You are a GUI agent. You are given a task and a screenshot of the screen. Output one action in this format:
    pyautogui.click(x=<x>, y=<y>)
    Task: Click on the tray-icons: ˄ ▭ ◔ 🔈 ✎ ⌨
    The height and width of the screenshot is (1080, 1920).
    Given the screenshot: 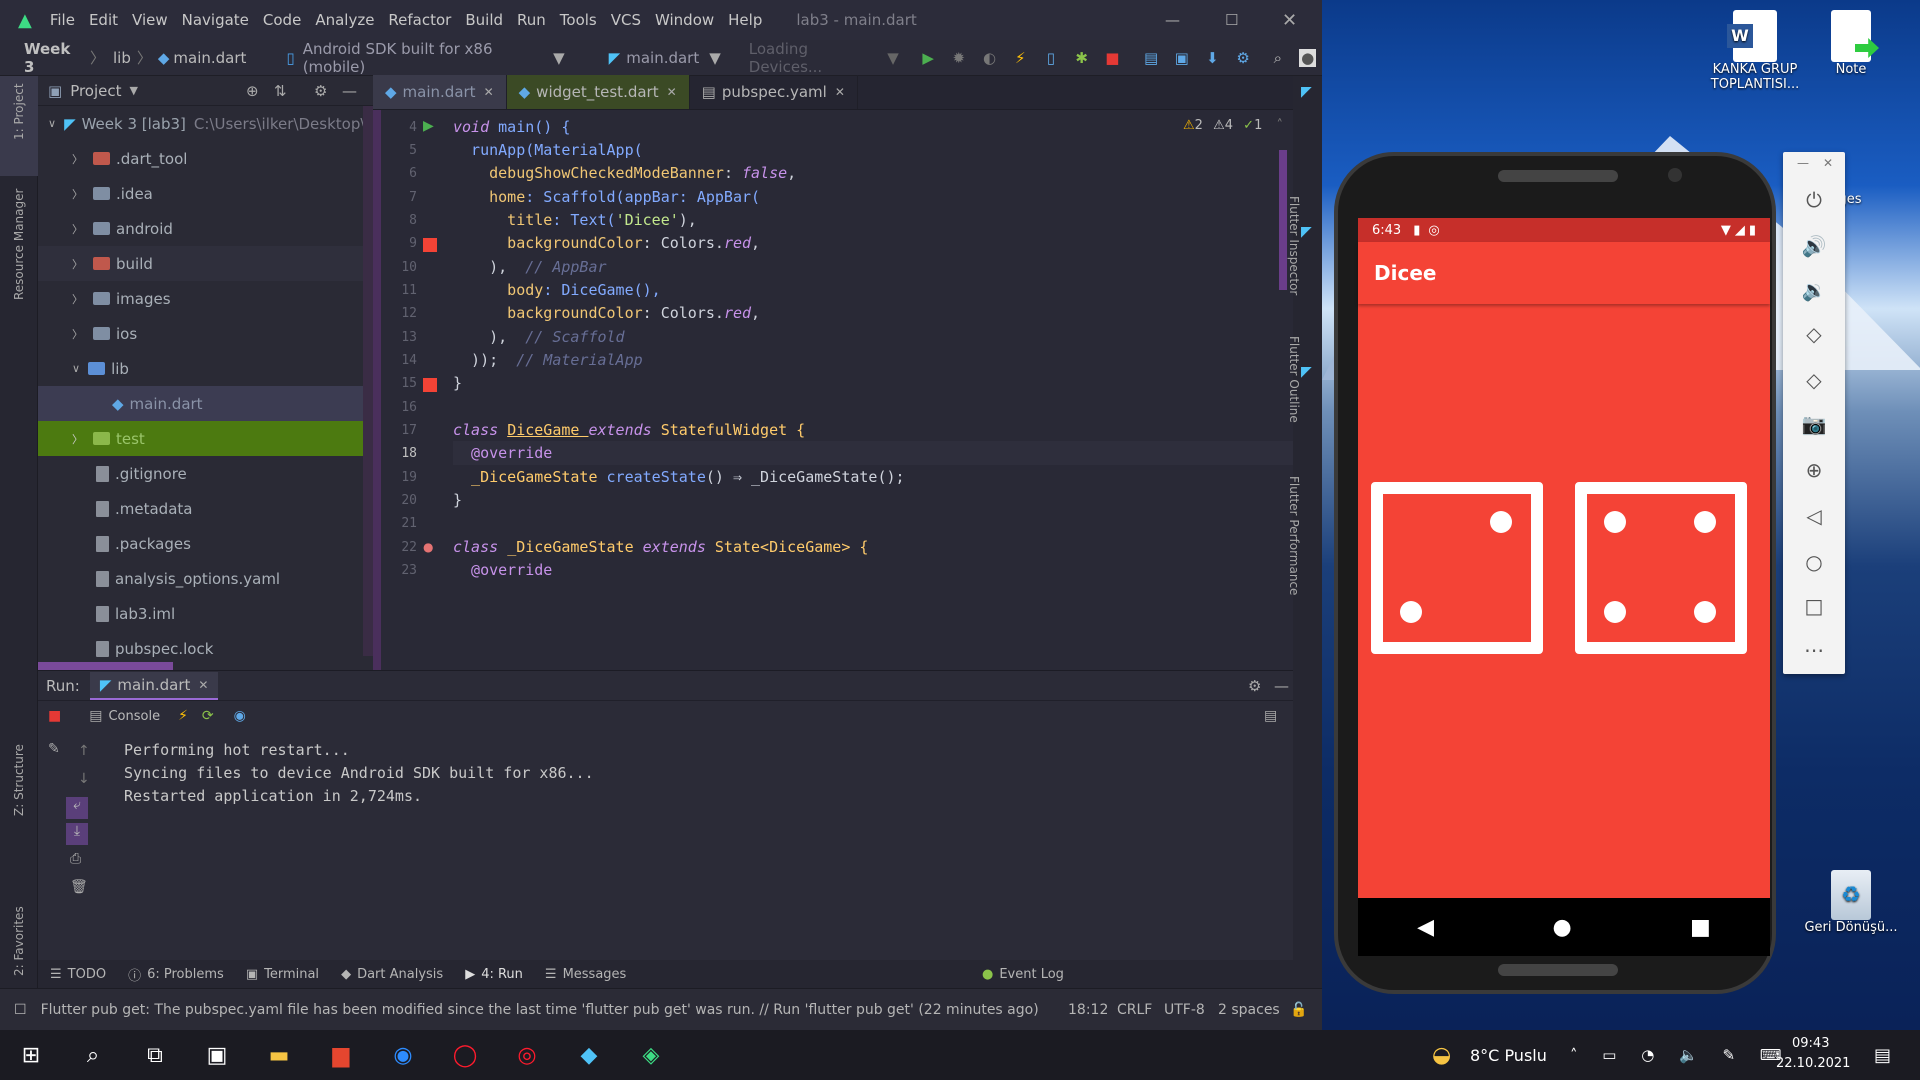 What is the action you would take?
    pyautogui.click(x=1681, y=1055)
    